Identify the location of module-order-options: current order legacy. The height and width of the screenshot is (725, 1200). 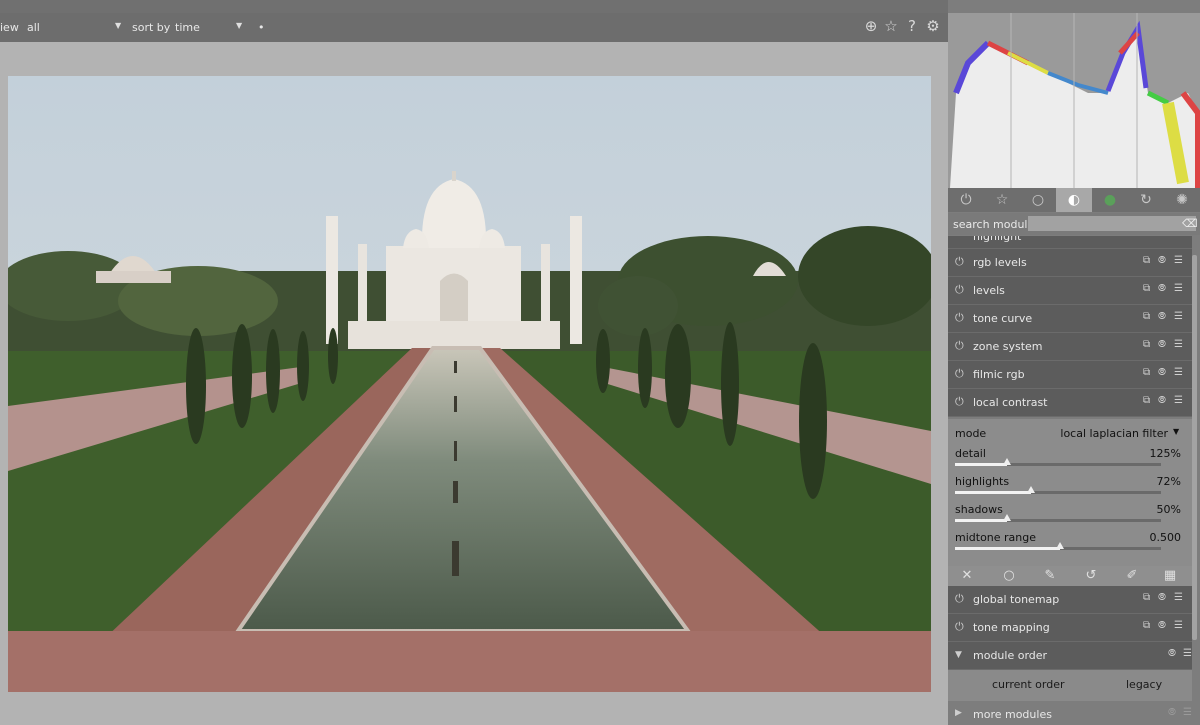
(1070, 685).